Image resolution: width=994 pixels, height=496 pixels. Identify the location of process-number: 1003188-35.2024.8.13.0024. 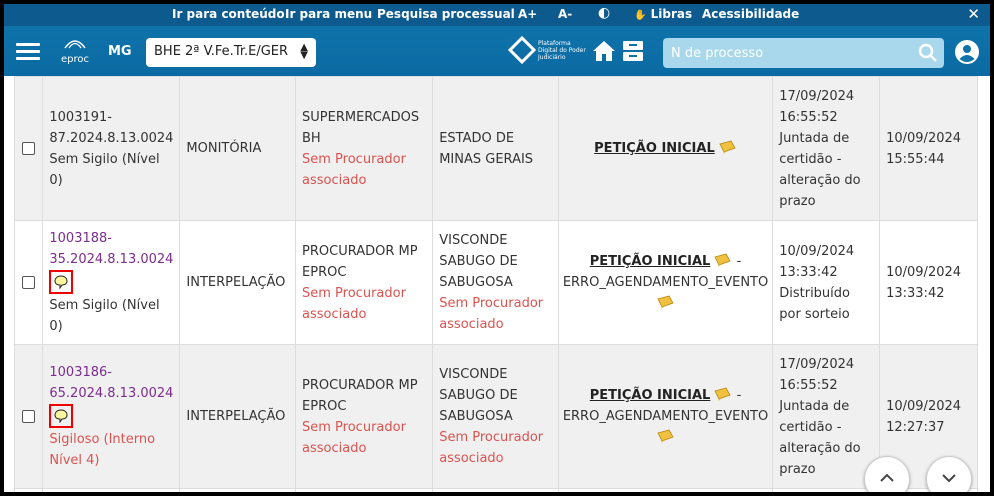
(111, 249).